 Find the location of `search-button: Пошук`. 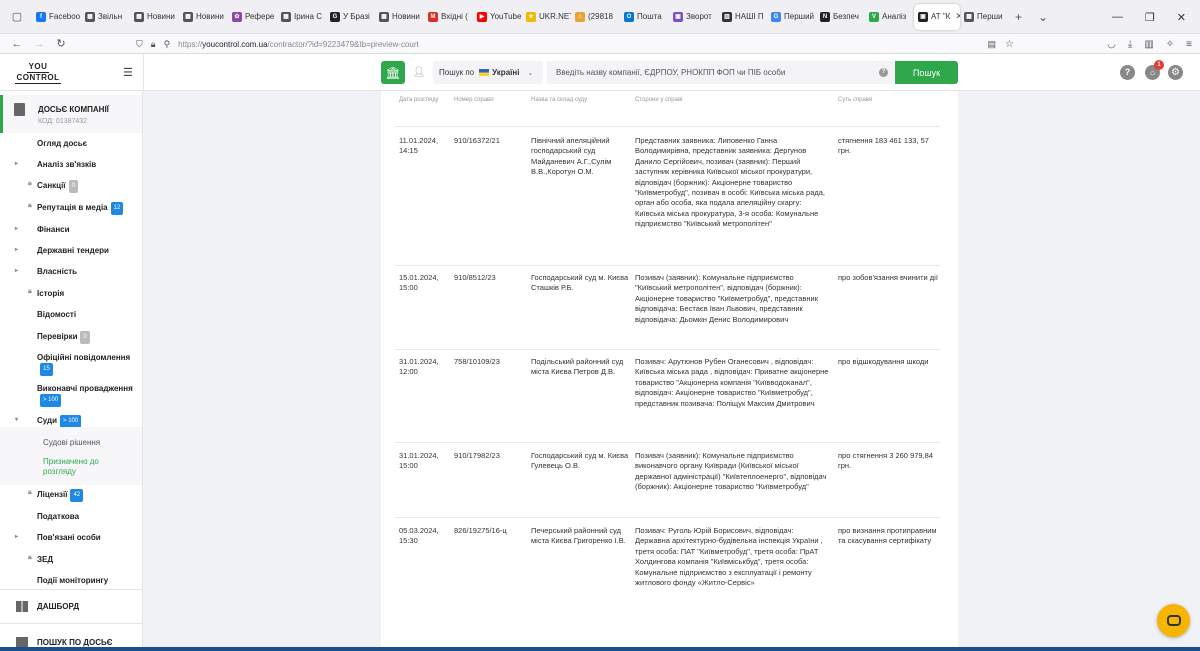

search-button: Пошук is located at coordinates (926, 72).